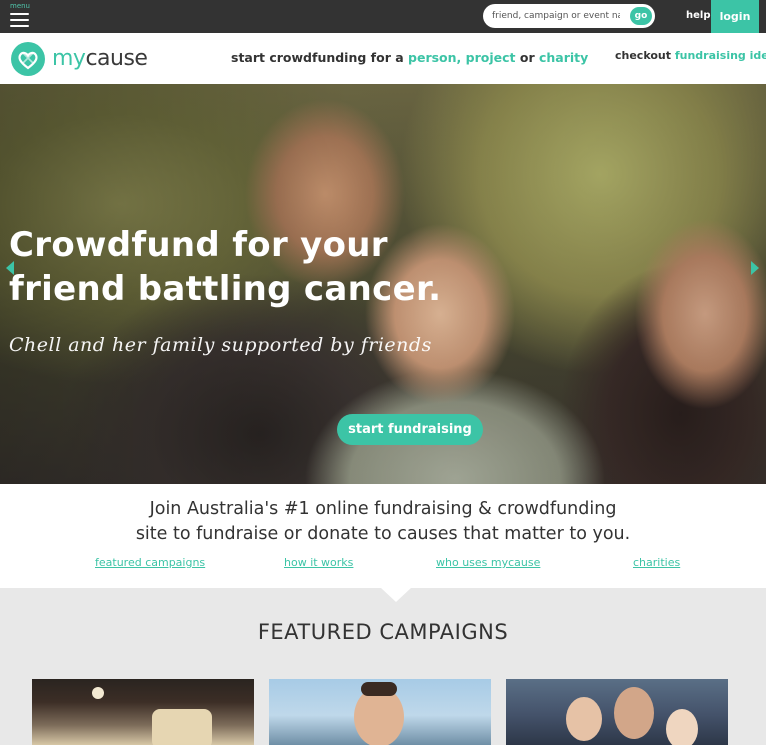 The height and width of the screenshot is (745, 766). What do you see at coordinates (317, 57) in the screenshot?
I see `tagline-prefix: start crowdfunding for a` at bounding box center [317, 57].